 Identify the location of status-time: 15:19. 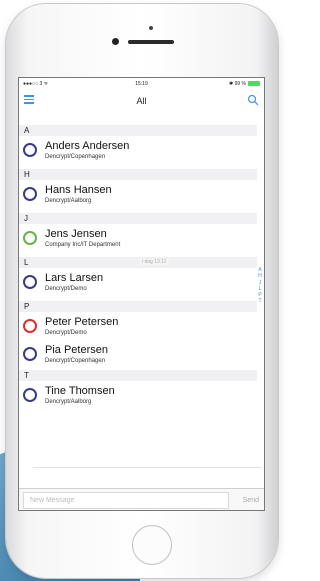
(141, 84).